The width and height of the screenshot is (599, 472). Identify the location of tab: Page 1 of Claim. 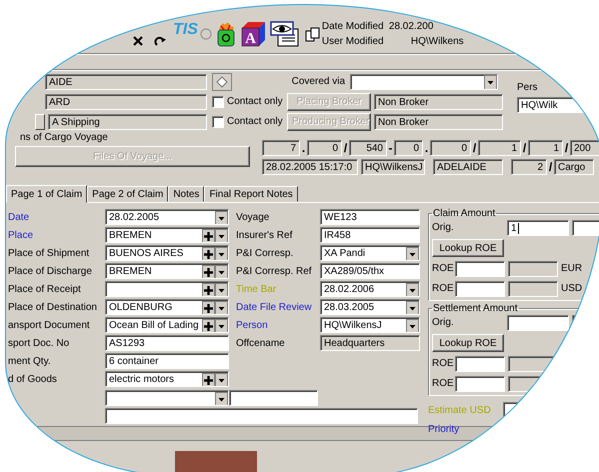
(47, 194).